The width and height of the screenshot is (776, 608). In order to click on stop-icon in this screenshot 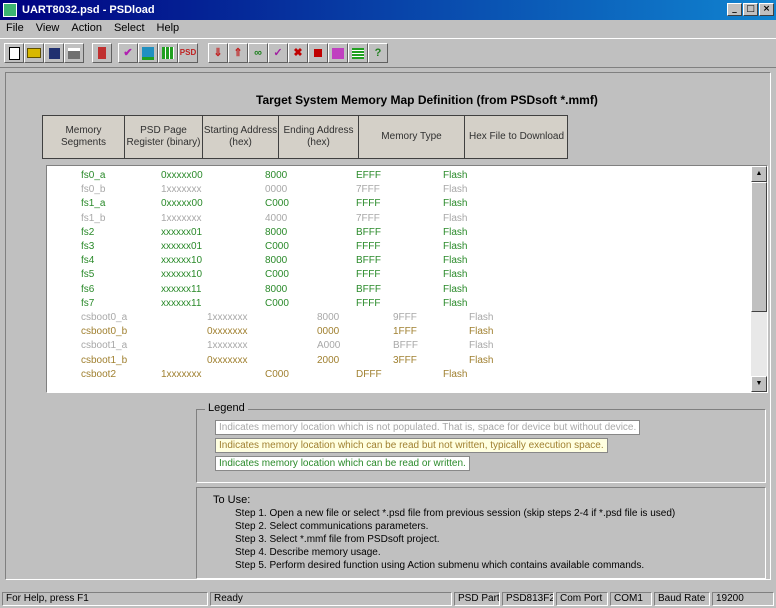, I will do `click(318, 53)`.